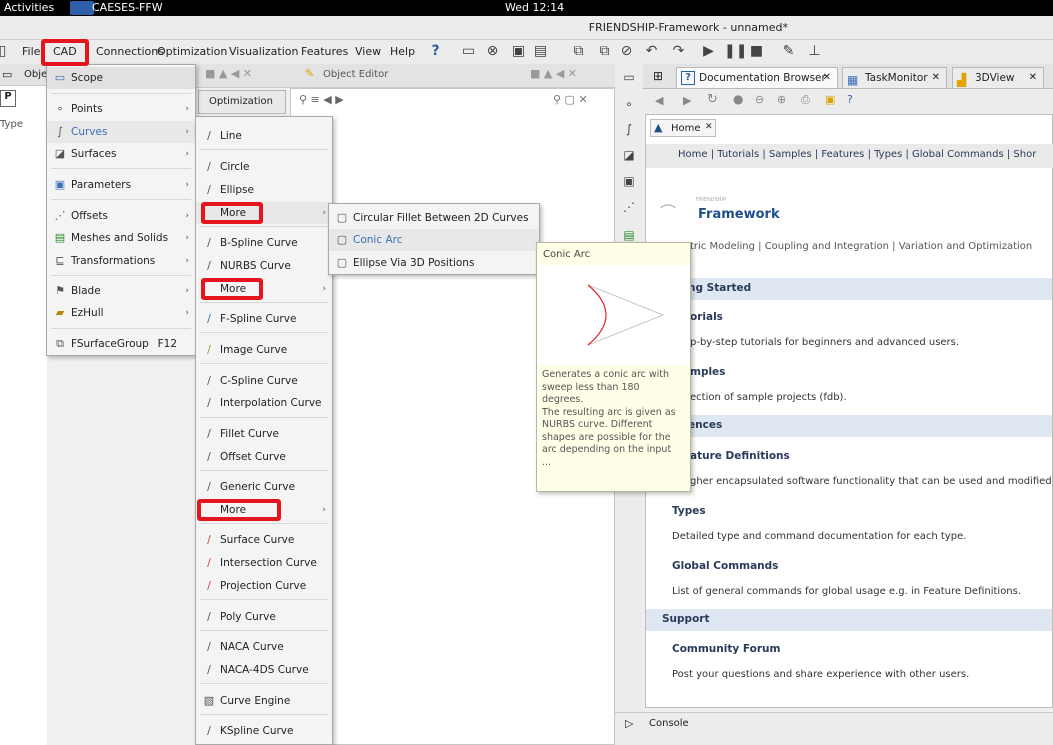 This screenshot has width=1053, height=745. I want to click on curves-menu-cspline: ∕ C-Spline Curve, so click(264, 381).